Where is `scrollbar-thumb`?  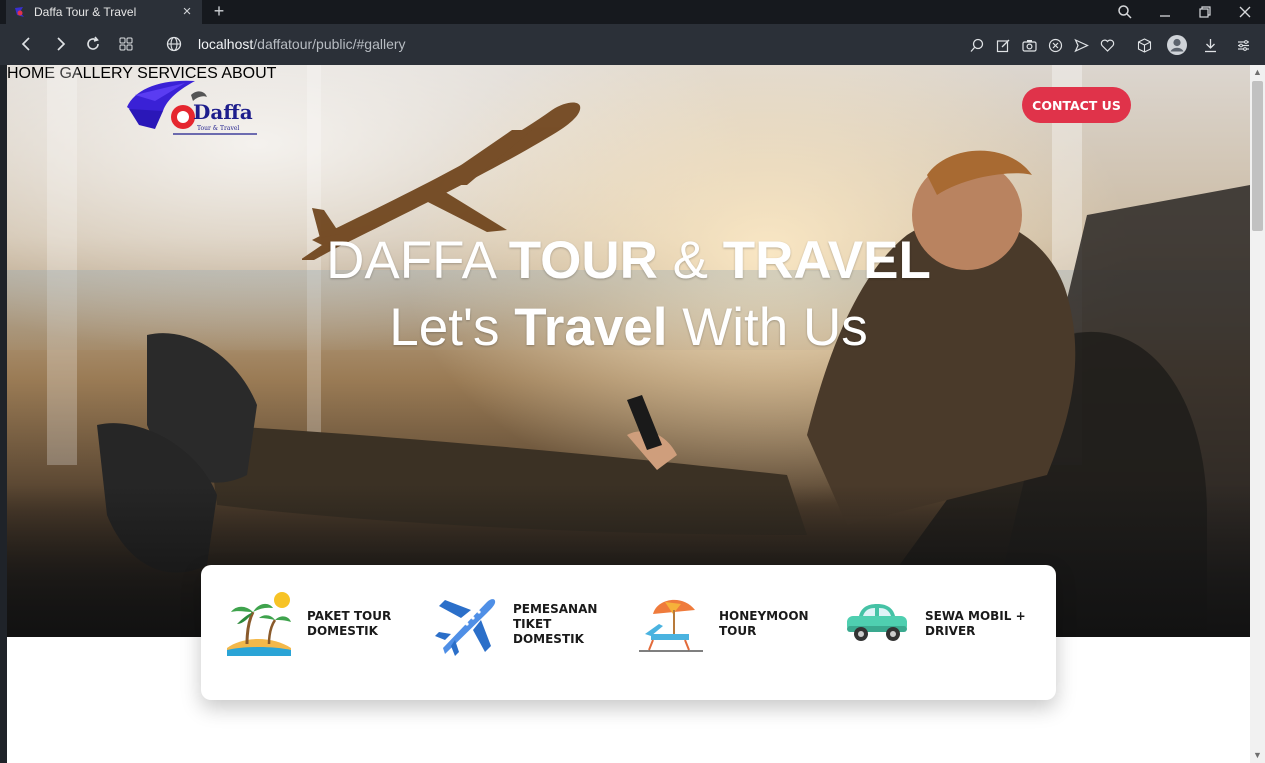 scrollbar-thumb is located at coordinates (1257, 156).